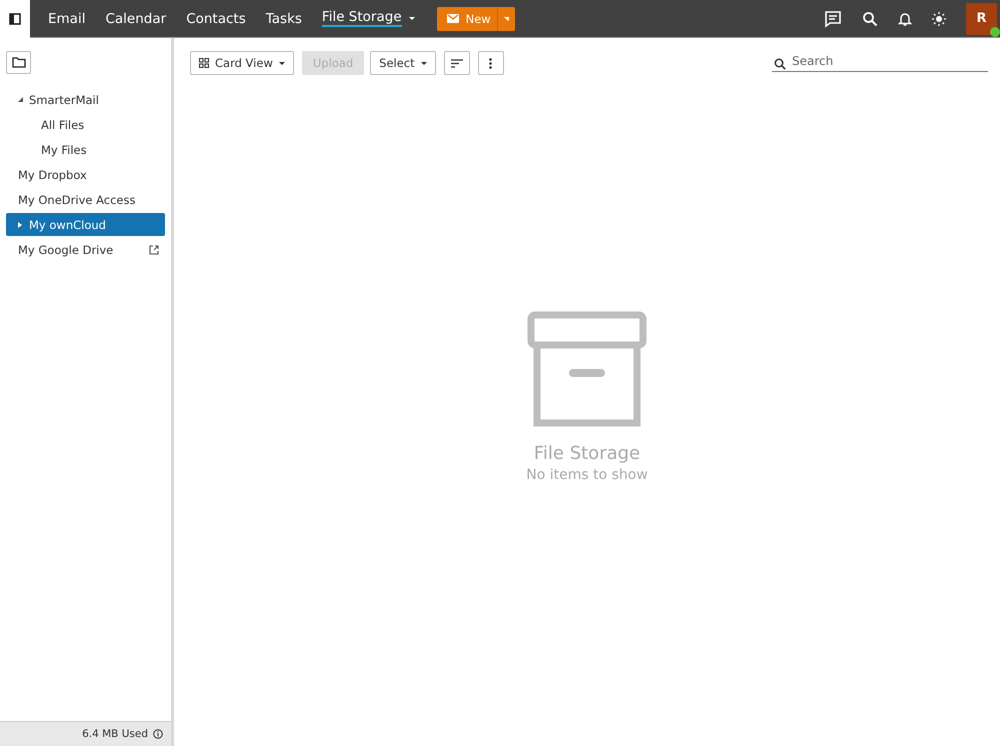 The width and height of the screenshot is (1000, 746). What do you see at coordinates (158, 734) in the screenshot?
I see `info-icon` at bounding box center [158, 734].